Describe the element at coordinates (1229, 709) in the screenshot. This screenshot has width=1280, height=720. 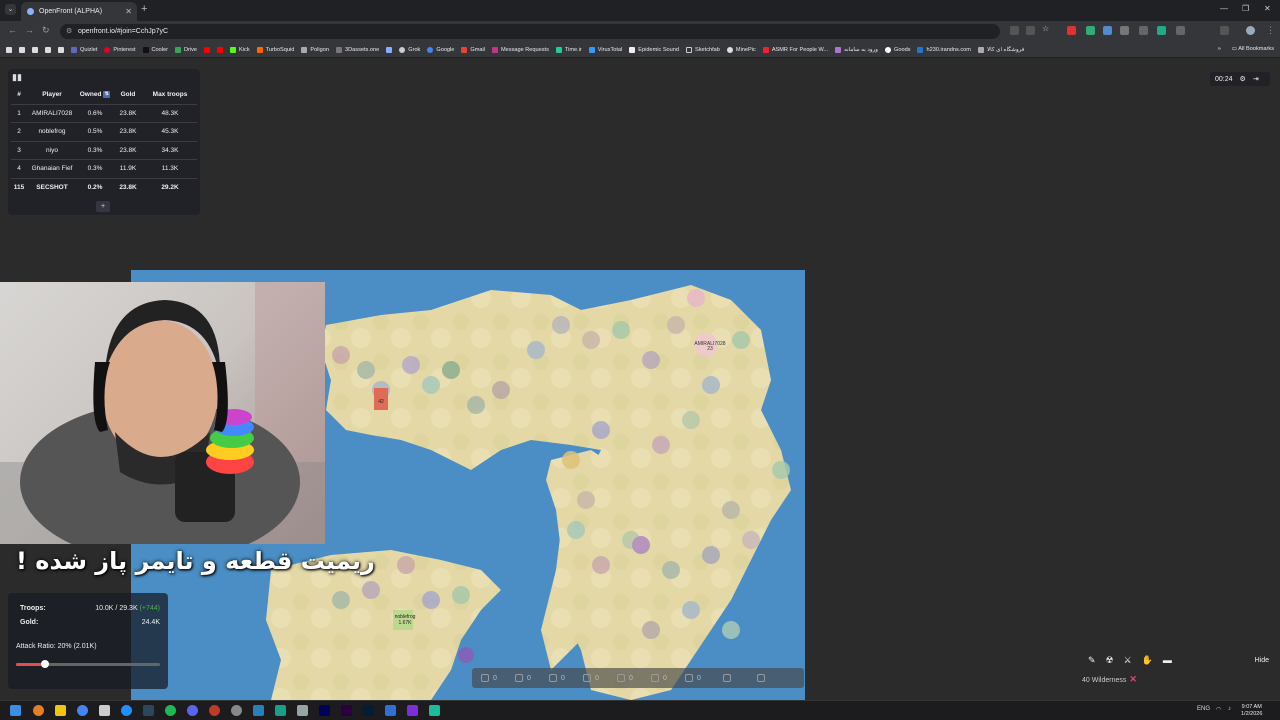
I see `volume-icon: ♪` at that location.